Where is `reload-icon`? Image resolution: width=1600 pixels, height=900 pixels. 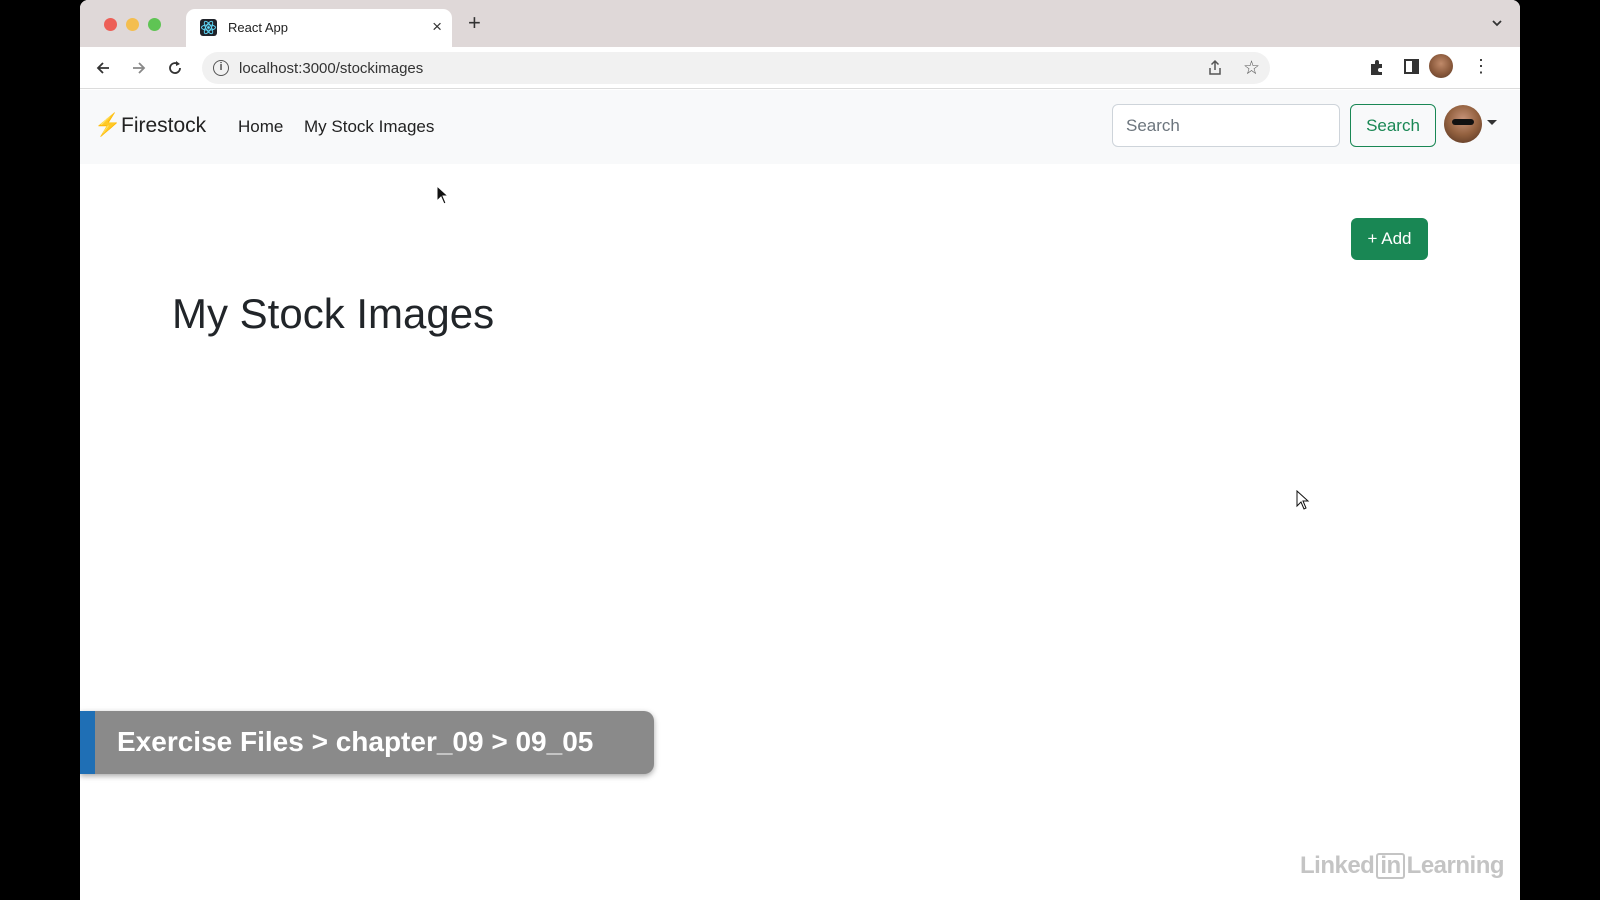
reload-icon is located at coordinates (175, 68).